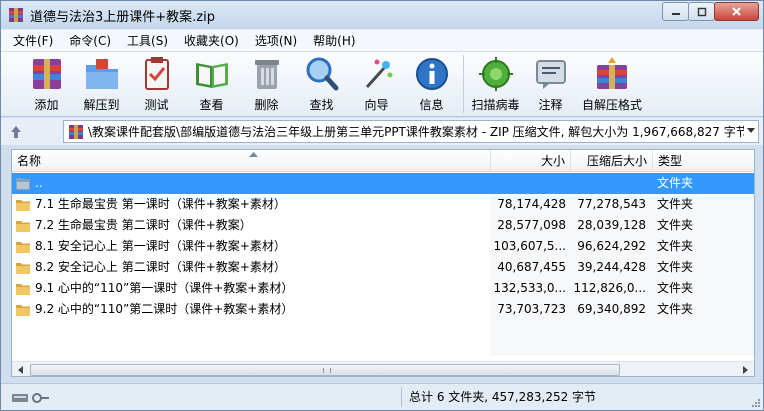 The image size is (764, 411). Describe the element at coordinates (382, 15) in the screenshot. I see `title-bar: 道德与法治3上册课件+教案.zip` at that location.